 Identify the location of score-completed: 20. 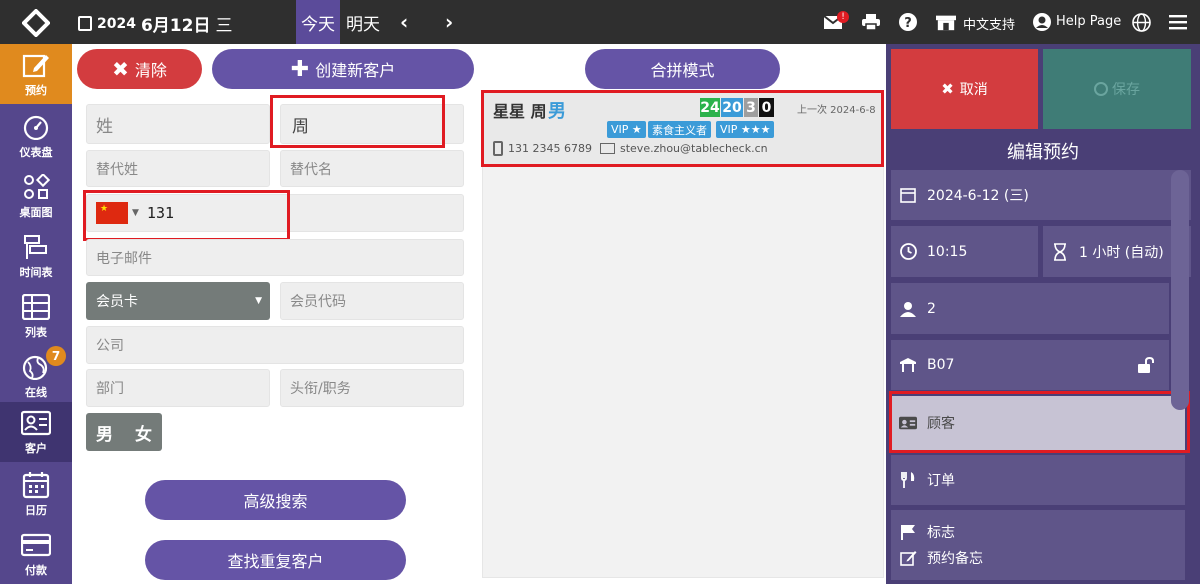
(732, 107).